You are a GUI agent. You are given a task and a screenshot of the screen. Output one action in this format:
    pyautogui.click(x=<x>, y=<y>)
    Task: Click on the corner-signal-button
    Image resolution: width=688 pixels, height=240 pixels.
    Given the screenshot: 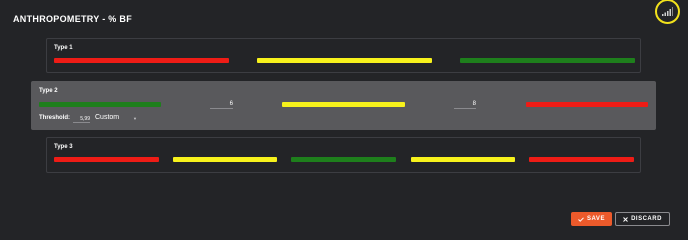 What is the action you would take?
    pyautogui.click(x=667, y=12)
    